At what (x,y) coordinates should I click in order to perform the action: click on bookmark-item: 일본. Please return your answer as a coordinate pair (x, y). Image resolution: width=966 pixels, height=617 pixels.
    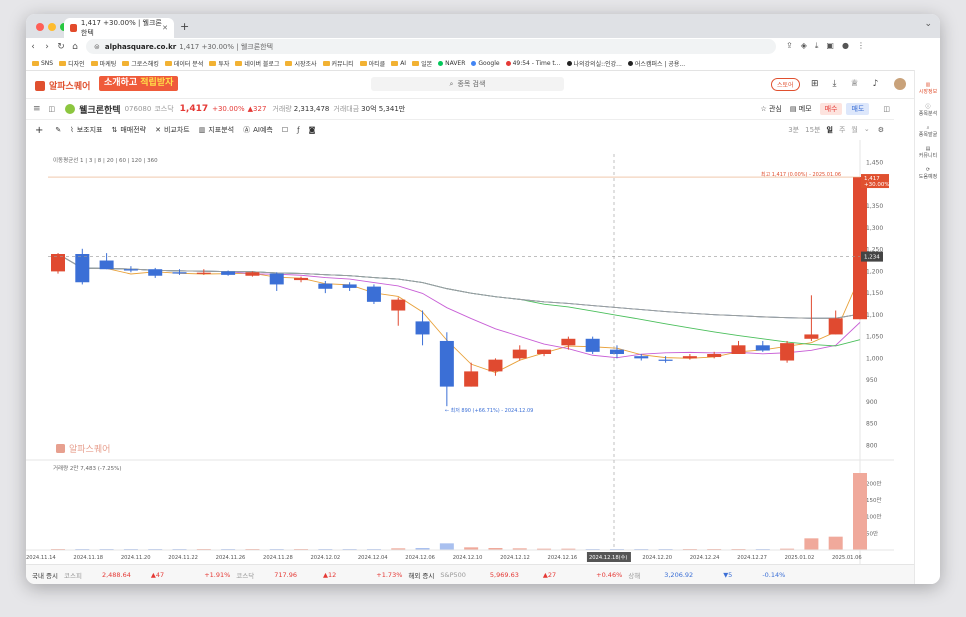
    Looking at the image, I should click on (422, 63).